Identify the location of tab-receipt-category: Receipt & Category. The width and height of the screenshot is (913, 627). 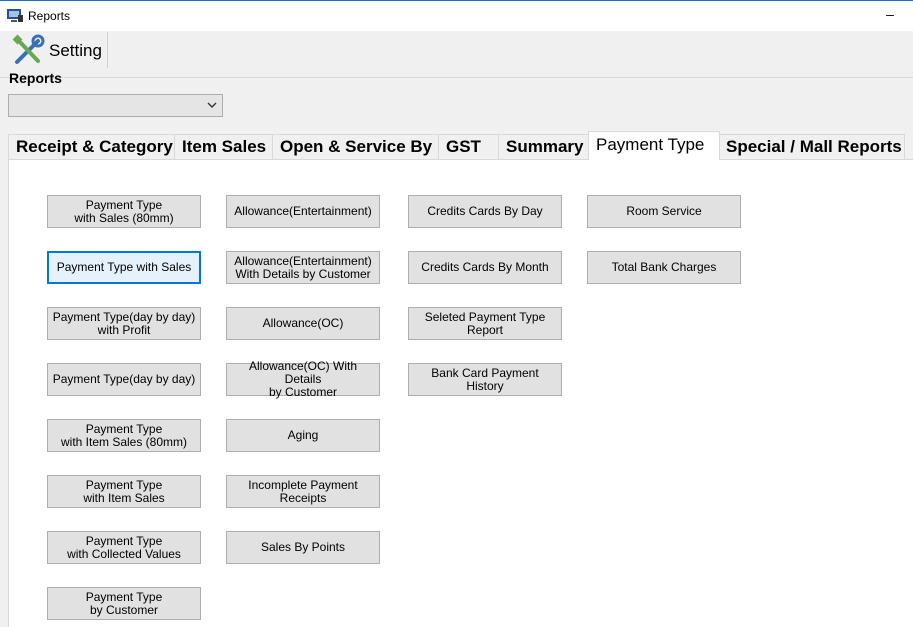
(91, 146).